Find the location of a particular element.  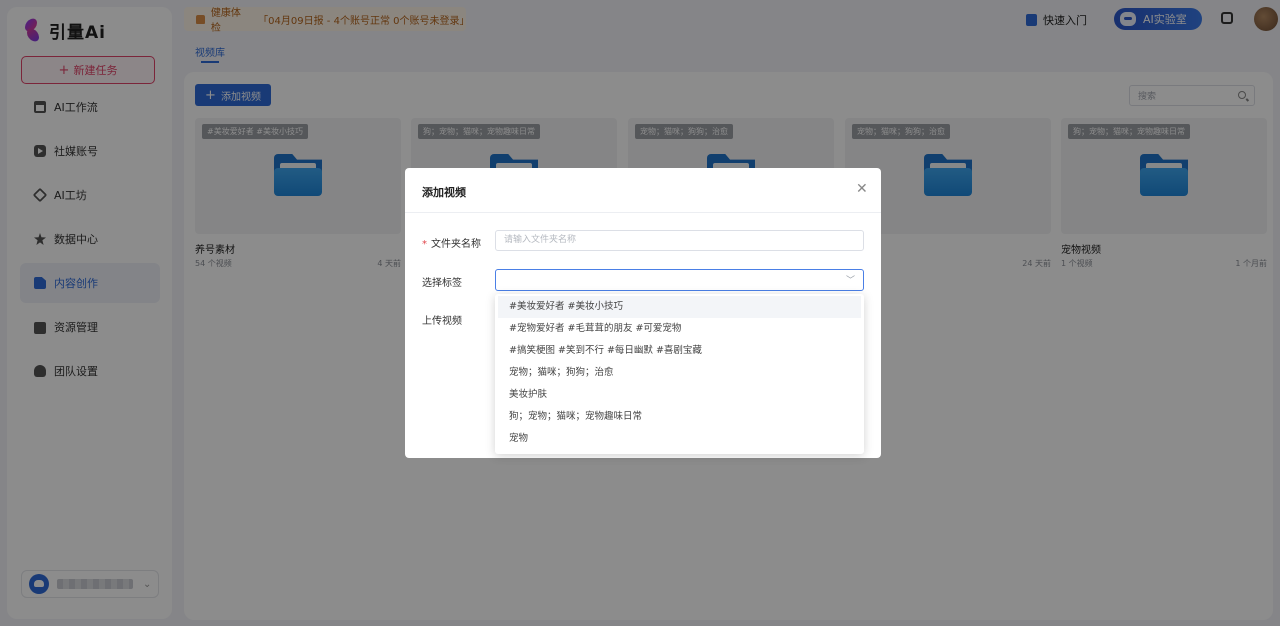

tag-option: #美妆爱好者 #美妆小技巧 is located at coordinates (679, 307).